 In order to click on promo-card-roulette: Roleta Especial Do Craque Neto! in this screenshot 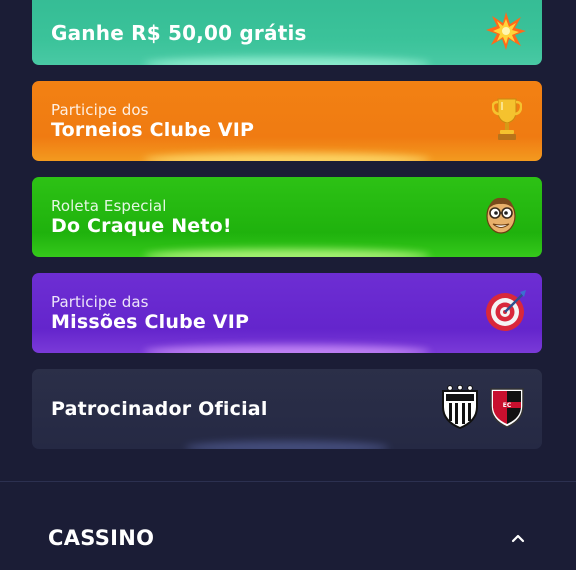, I will do `click(287, 217)`.